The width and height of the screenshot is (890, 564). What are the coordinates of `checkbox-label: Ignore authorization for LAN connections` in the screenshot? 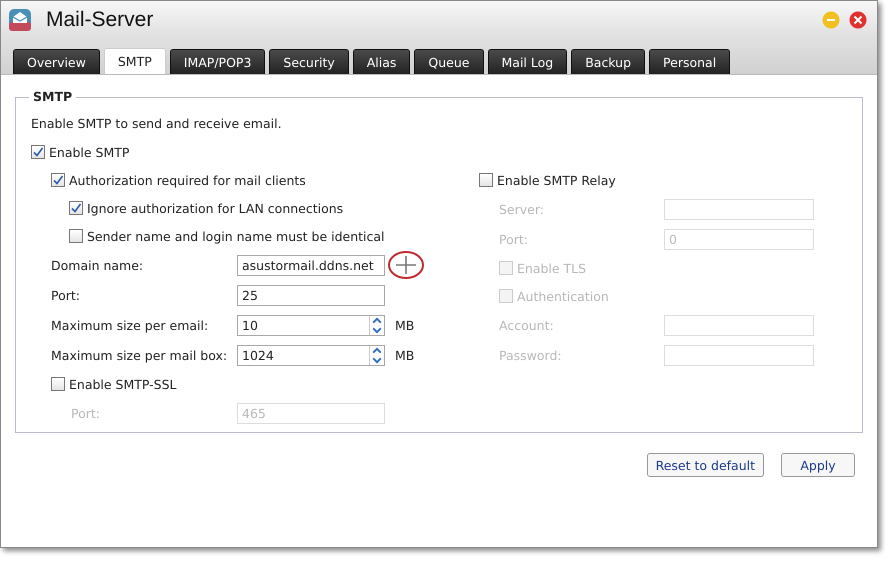 It's located at (215, 208).